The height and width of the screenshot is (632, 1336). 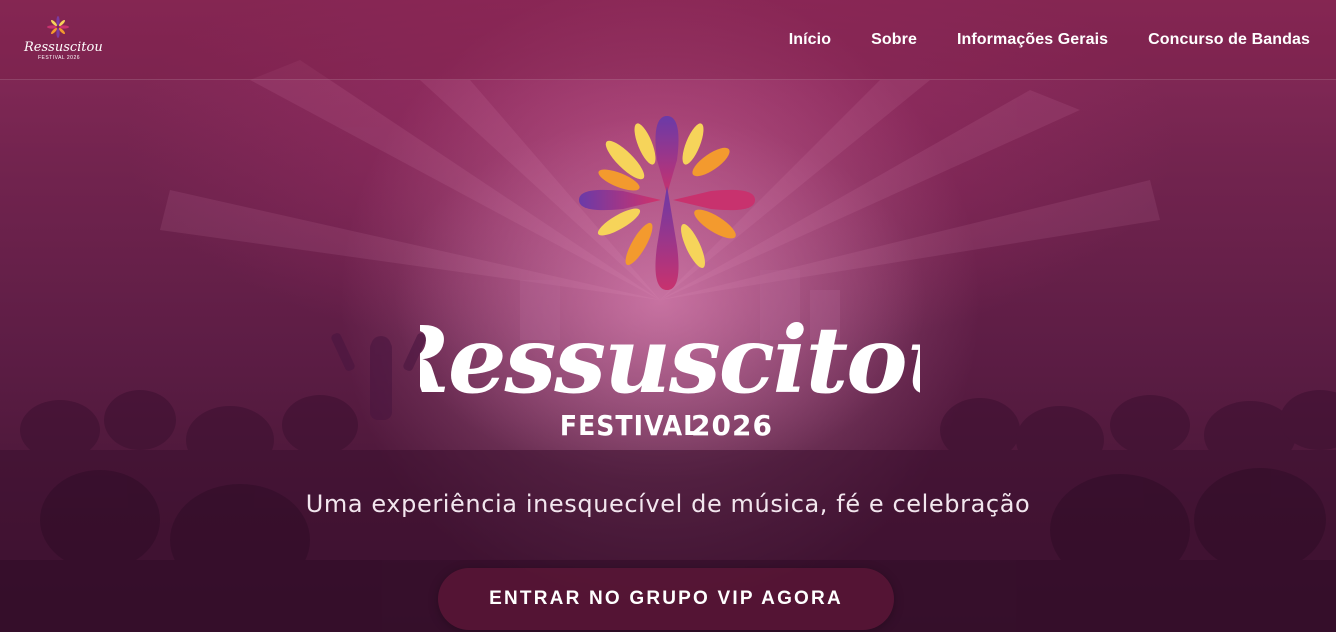 What do you see at coordinates (810, 40) in the screenshot?
I see `nav-link-inicio: Início` at bounding box center [810, 40].